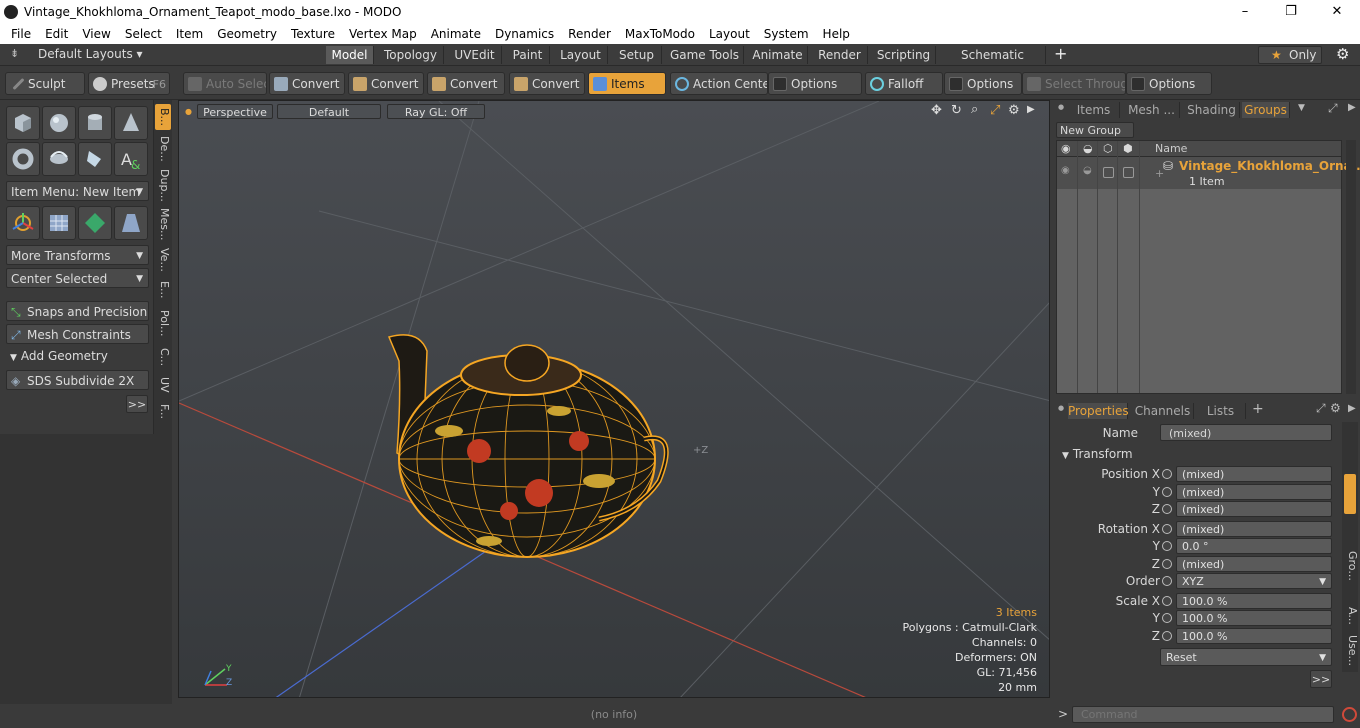 This screenshot has height=728, width=1360. I want to click on position-y-field: (mixed), so click(1254, 492).